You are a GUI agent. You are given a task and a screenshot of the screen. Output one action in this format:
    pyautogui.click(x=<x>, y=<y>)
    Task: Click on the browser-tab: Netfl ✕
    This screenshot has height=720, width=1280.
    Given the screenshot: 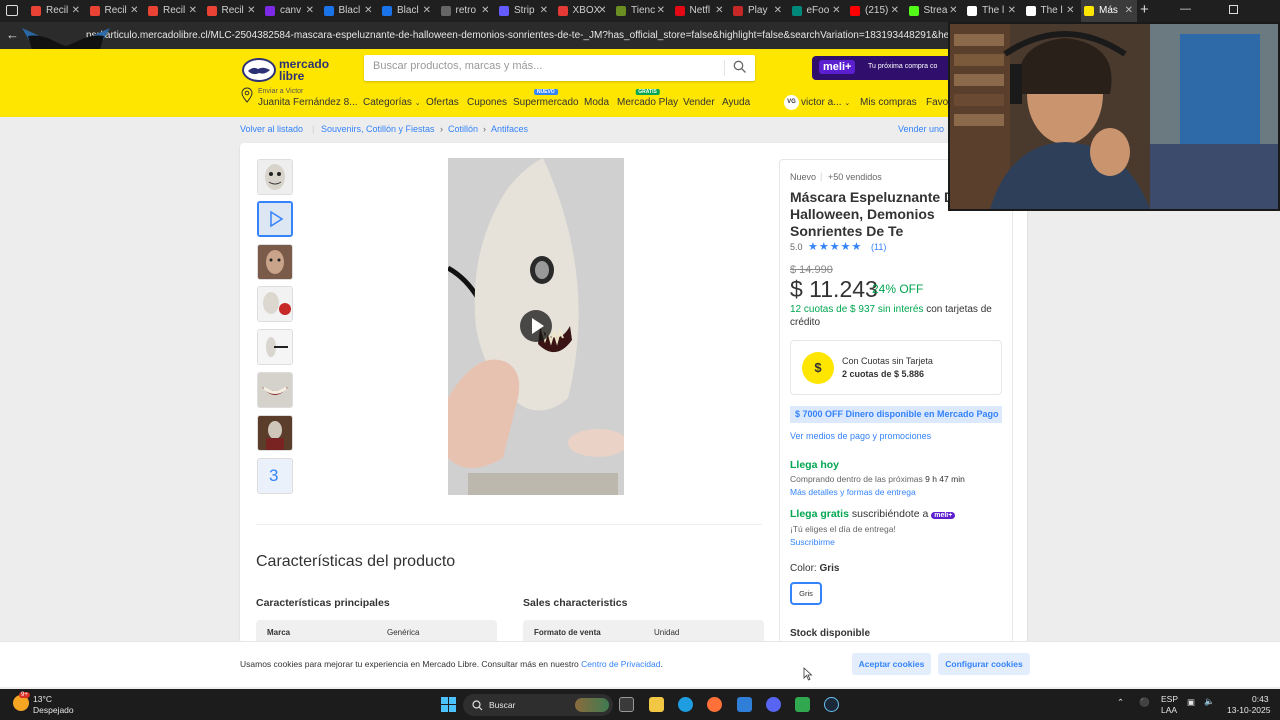 What is the action you would take?
    pyautogui.click(x=700, y=11)
    